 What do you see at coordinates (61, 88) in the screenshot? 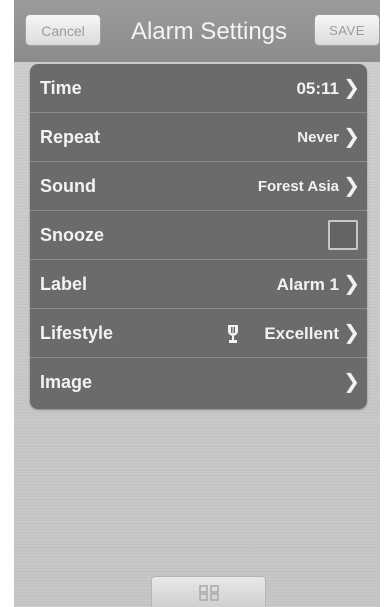
I see `time-label: Time` at bounding box center [61, 88].